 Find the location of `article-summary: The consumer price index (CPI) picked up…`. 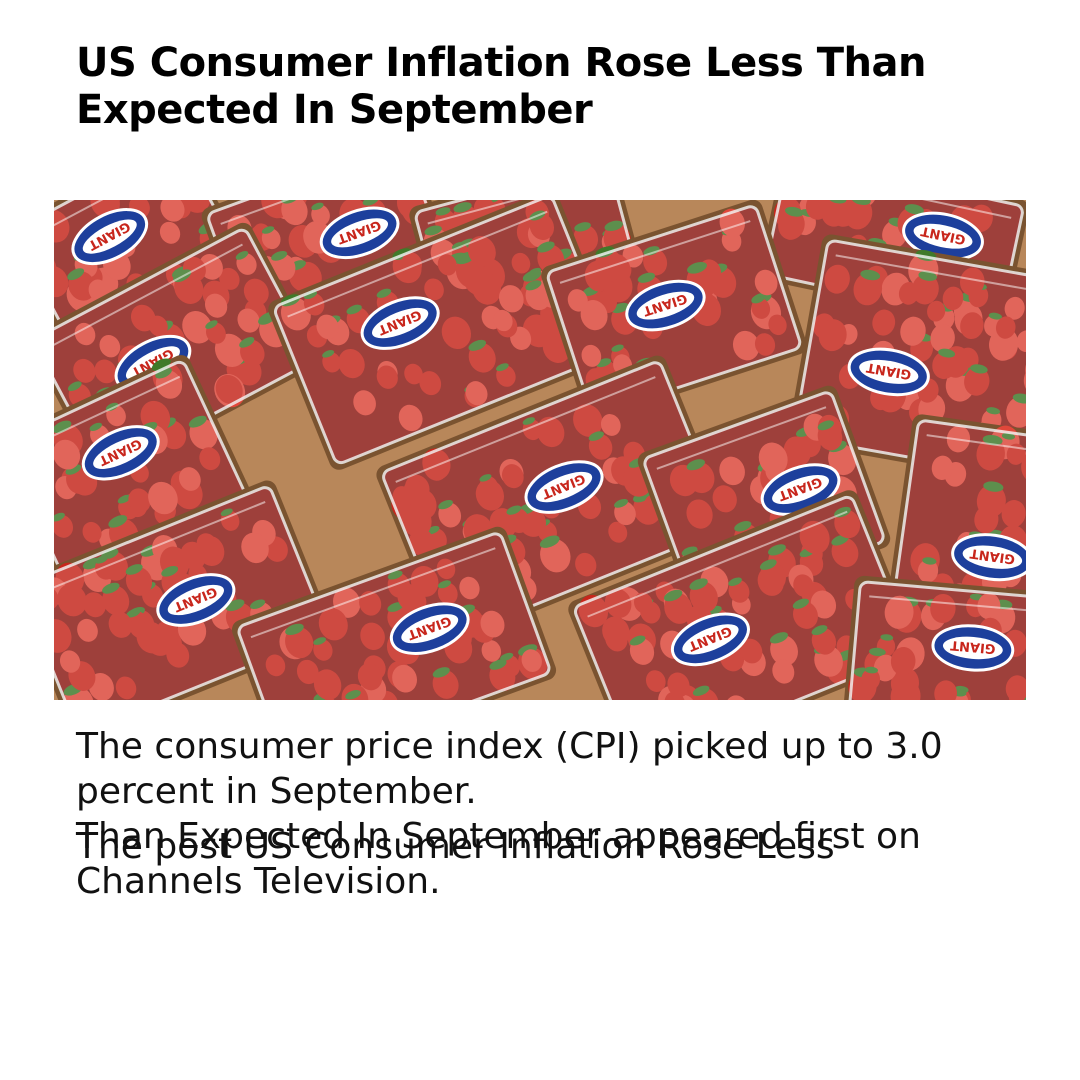

article-summary: The consumer price index (CPI) picked up… is located at coordinates (509, 769).